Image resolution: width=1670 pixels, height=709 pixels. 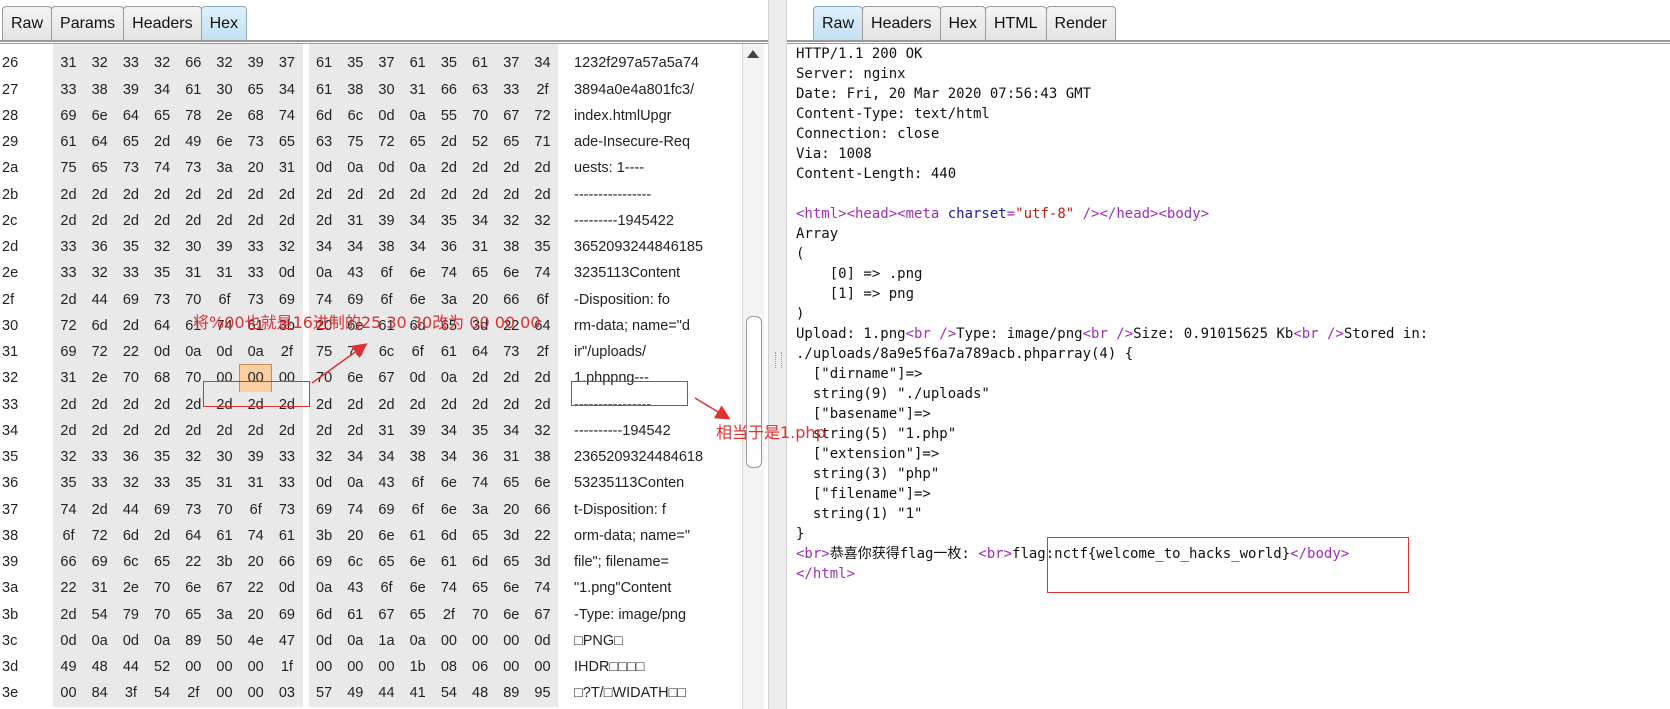 What do you see at coordinates (480, 90) in the screenshot?
I see `hex-byte: 63` at bounding box center [480, 90].